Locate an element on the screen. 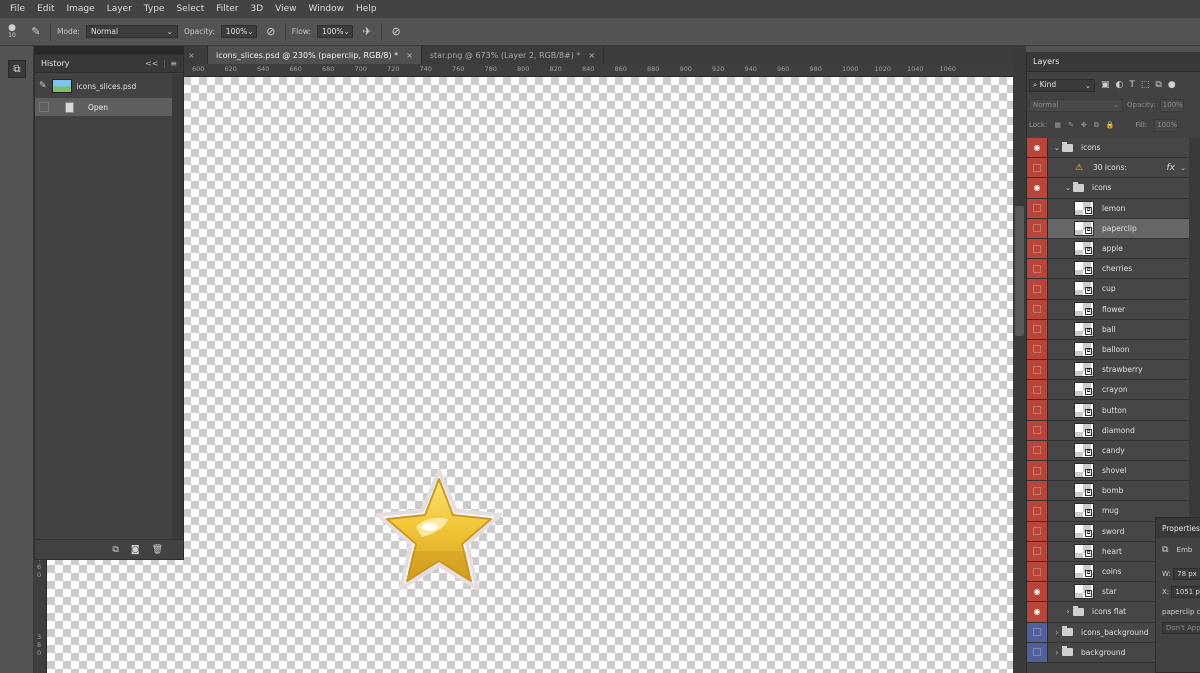 The width and height of the screenshot is (1200, 673). lock-image-icon: ✎ is located at coordinates (1071, 125).